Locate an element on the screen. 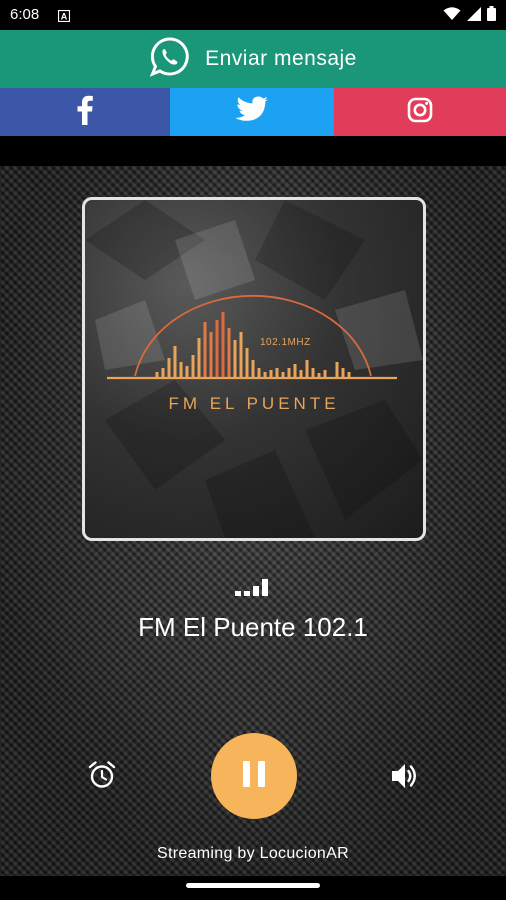 The image size is (506, 900). instagram-button is located at coordinates (420, 112).